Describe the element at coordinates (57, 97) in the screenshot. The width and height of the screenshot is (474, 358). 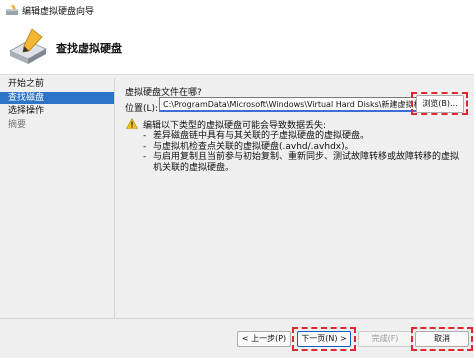
I see `sidebar-item-locate-disk: 查找磁盘` at that location.